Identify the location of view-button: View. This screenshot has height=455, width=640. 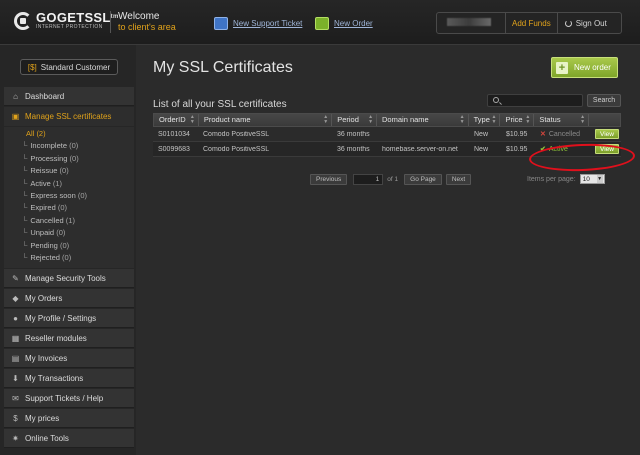
(607, 134).